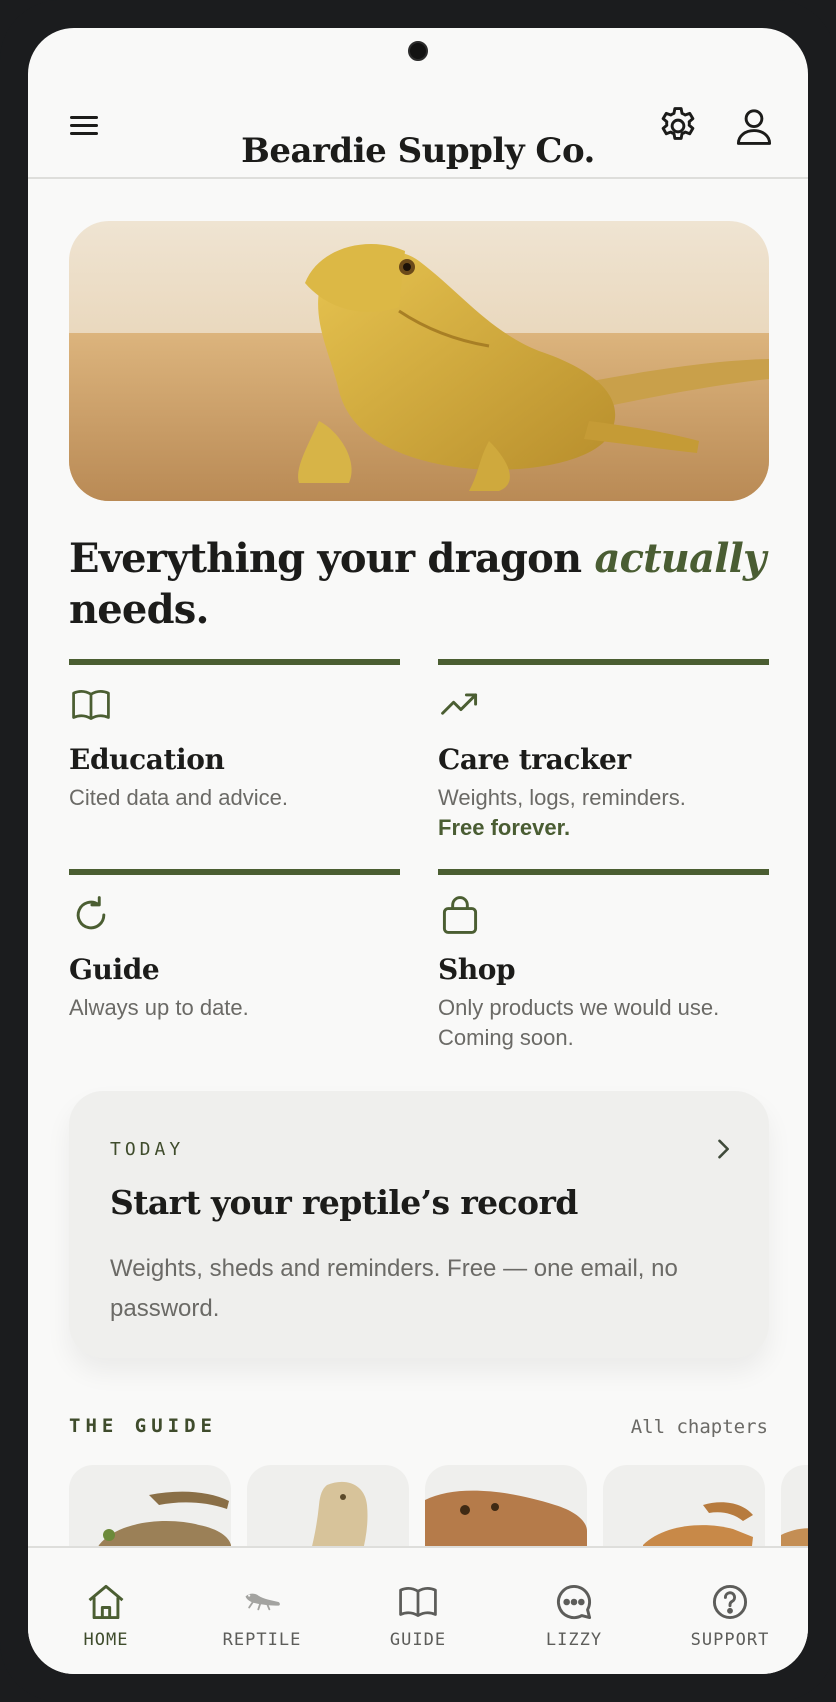 The height and width of the screenshot is (1702, 836). What do you see at coordinates (460, 915) in the screenshot?
I see `bag-icon` at bounding box center [460, 915].